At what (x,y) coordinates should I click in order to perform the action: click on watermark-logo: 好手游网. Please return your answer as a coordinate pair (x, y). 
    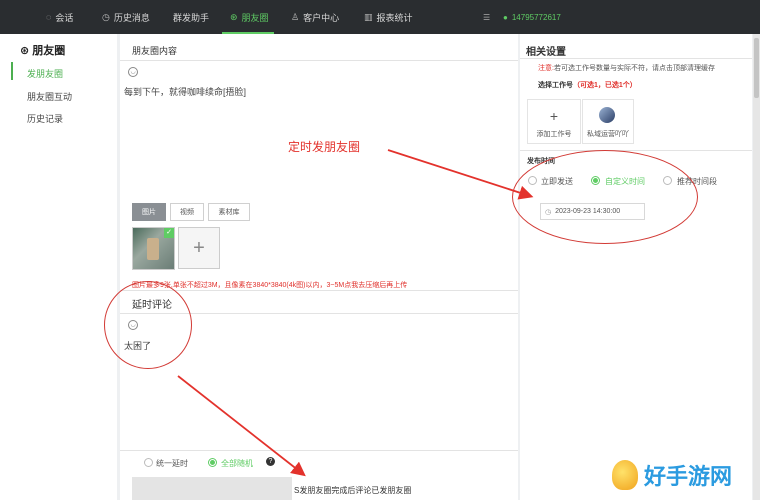
    Looking at the image, I should click on (681, 475).